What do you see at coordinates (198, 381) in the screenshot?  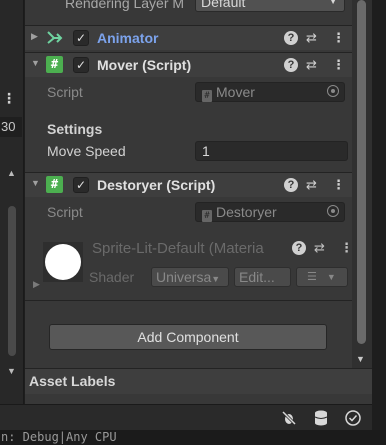 I see `asset-labels-header: Asset Labels` at bounding box center [198, 381].